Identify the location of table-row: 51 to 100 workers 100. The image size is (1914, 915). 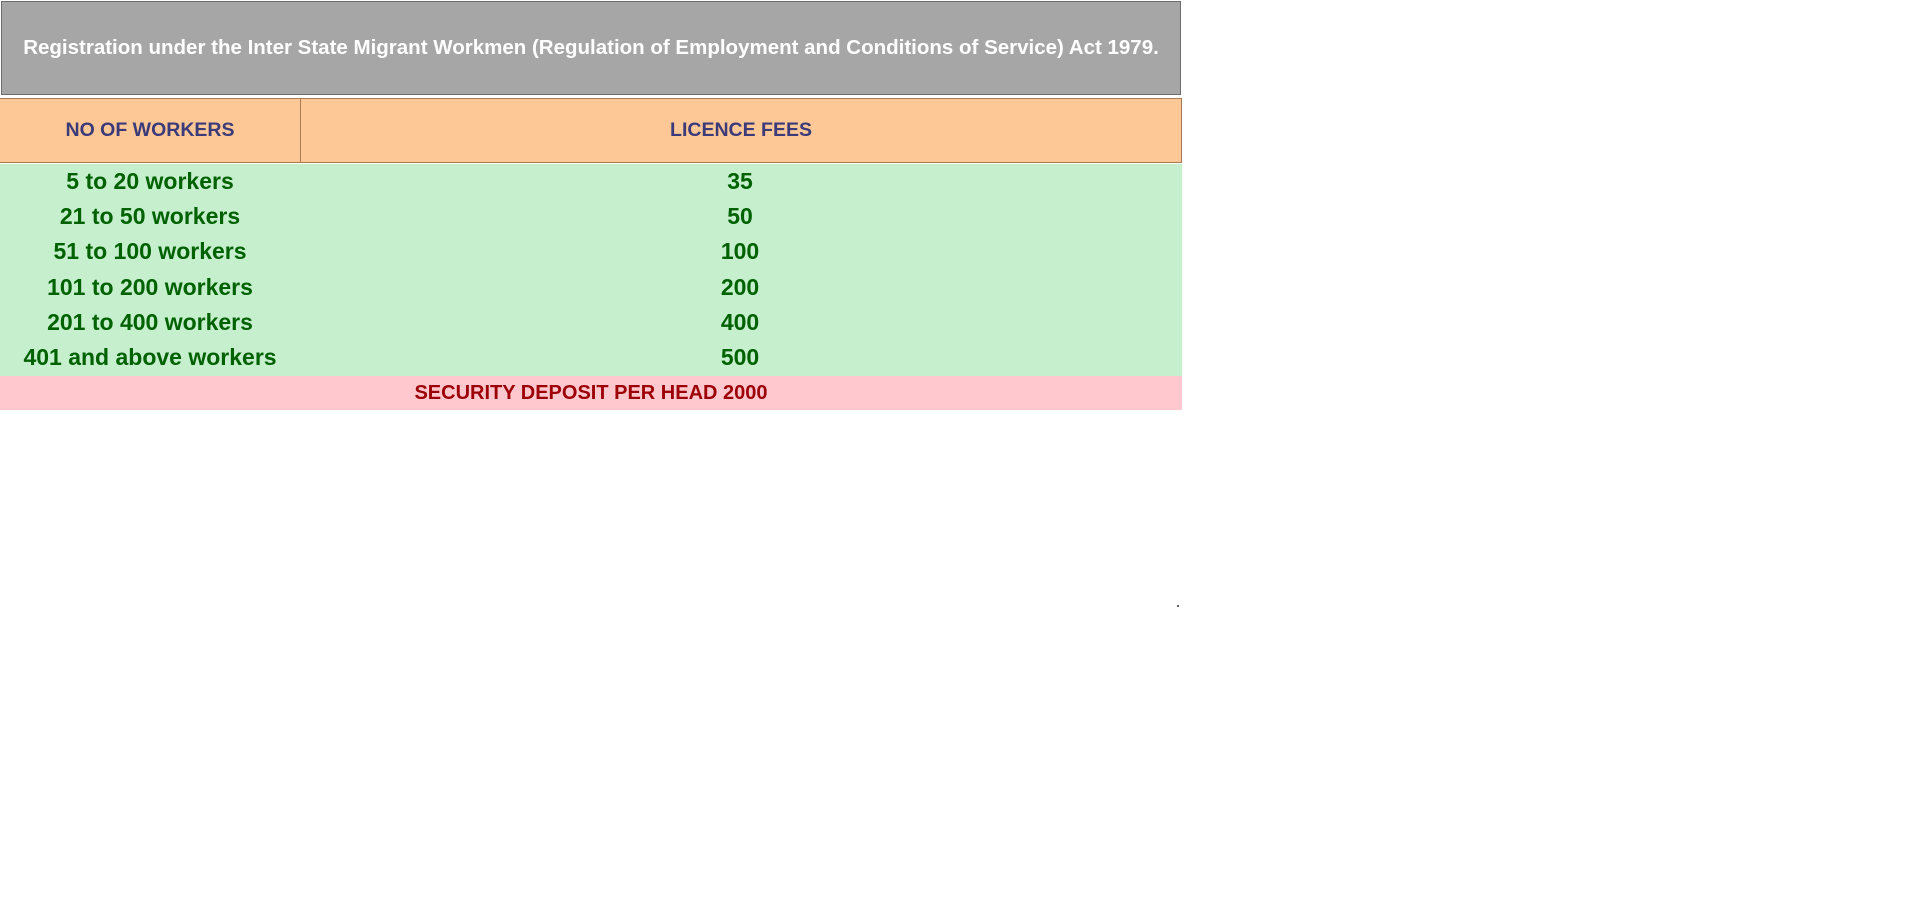
(591, 251).